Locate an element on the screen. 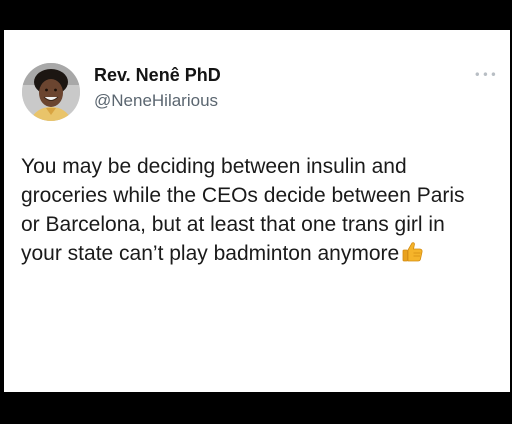 This screenshot has height=424, width=512. tweet-text-line: You may be deciding between insulin and is located at coordinates (214, 166).